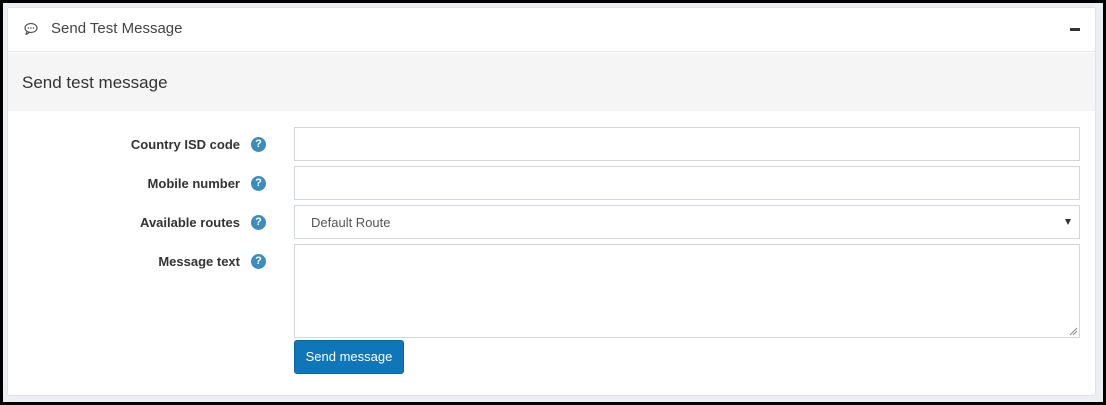  I want to click on available-routes-select: Default Route, so click(687, 222).